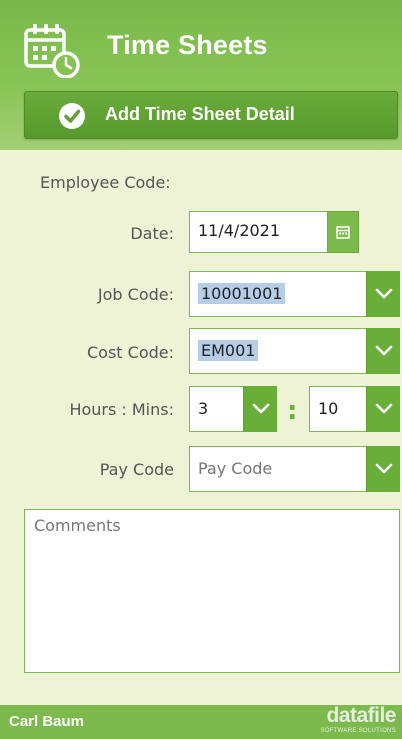 This screenshot has width=402, height=739. What do you see at coordinates (136, 469) in the screenshot?
I see `pay-code-label: Pay Code` at bounding box center [136, 469].